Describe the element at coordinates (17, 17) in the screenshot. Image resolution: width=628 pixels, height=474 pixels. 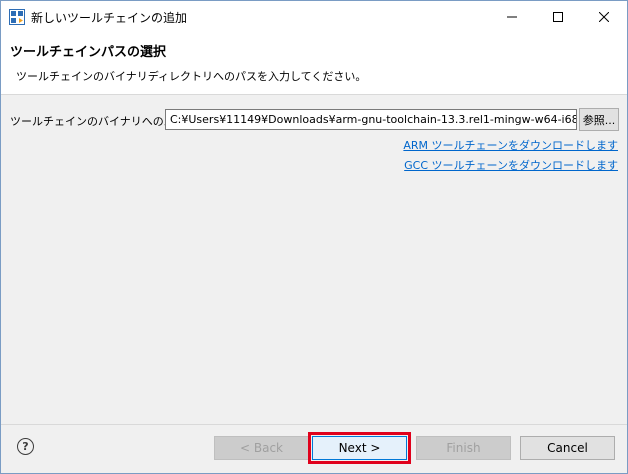
I see `app-icon` at that location.